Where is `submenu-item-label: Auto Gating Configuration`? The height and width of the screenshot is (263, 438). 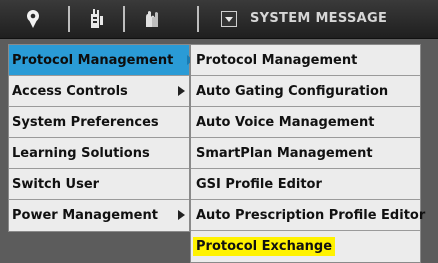 submenu-item-label: Auto Gating Configuration is located at coordinates (292, 91).